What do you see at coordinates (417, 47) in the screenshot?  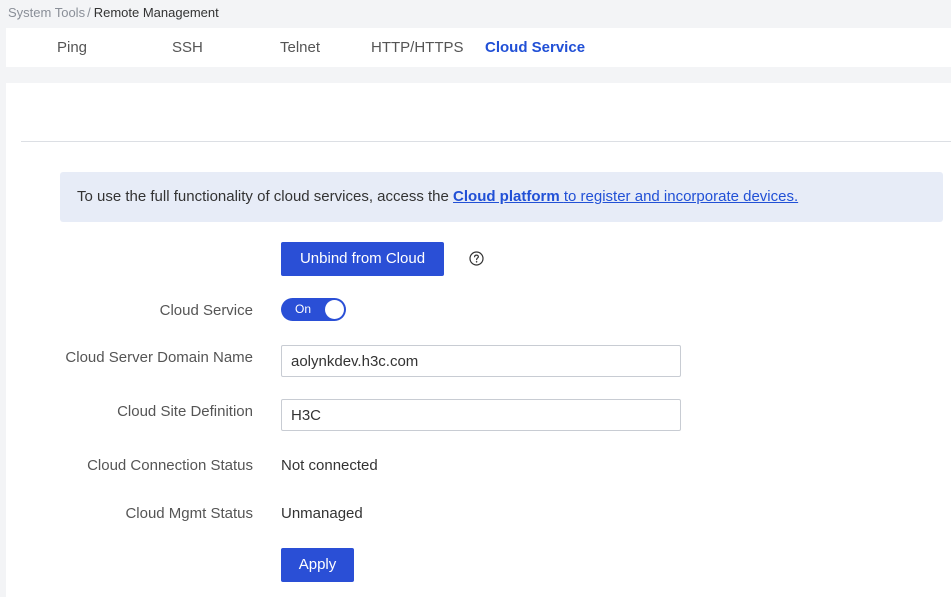 I see `tab-http-https: HTTP/HTTPS` at bounding box center [417, 47].